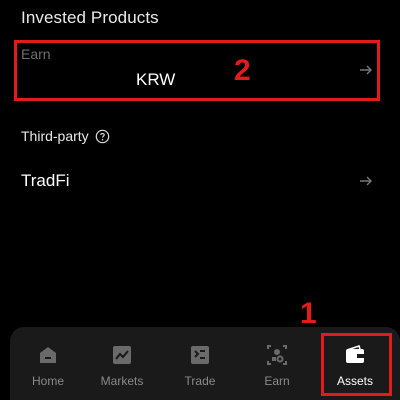 This screenshot has width=400, height=400. I want to click on nav-label-earn: Earn, so click(277, 381).